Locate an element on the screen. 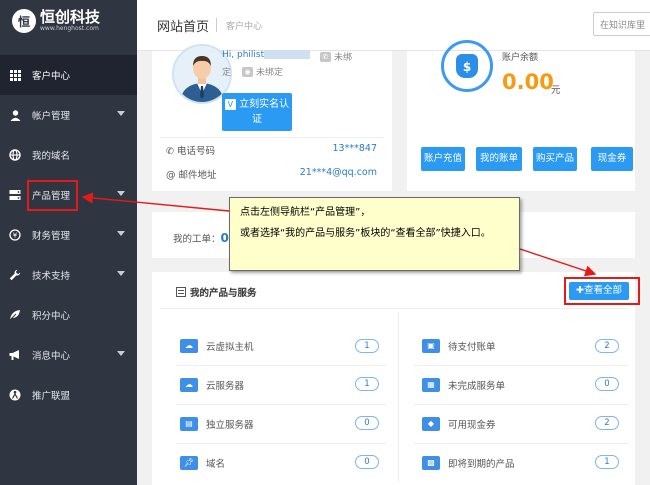 The height and width of the screenshot is (485, 650). arrow-to-view-all is located at coordinates (558, 262).